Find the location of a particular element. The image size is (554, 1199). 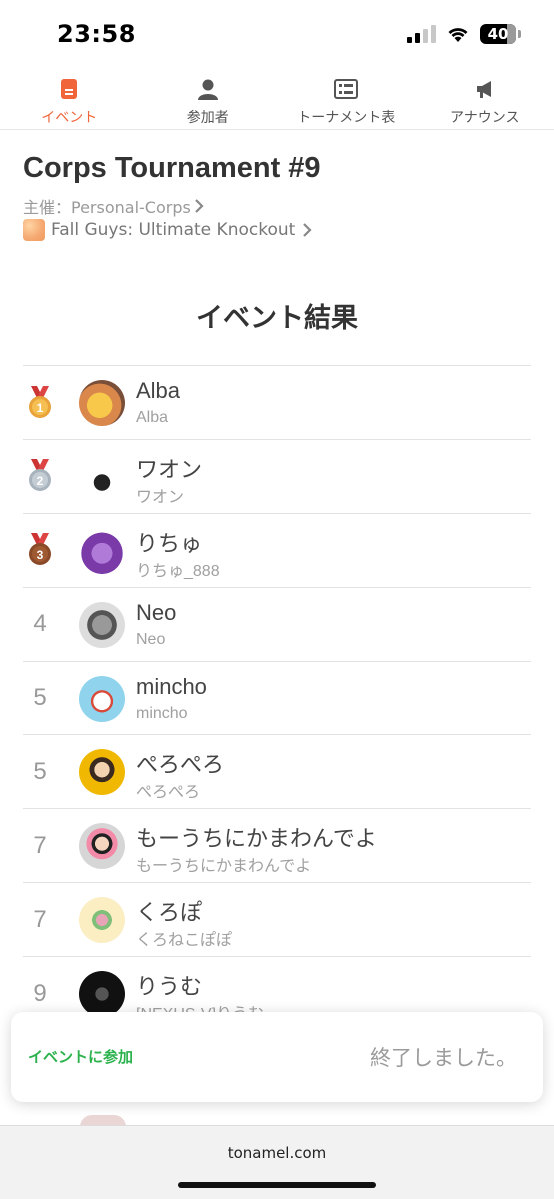

player-name: もーうちにかまわんでよ is located at coordinates (256, 839).